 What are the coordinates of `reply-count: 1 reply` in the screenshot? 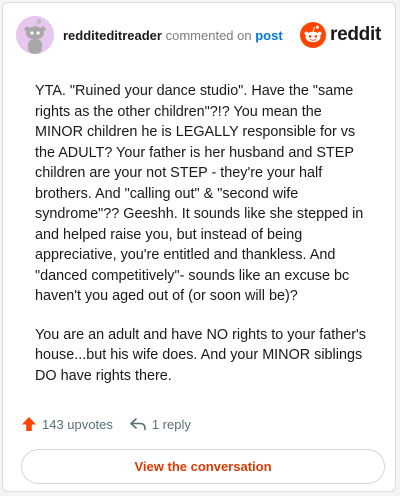 It's located at (160, 424).